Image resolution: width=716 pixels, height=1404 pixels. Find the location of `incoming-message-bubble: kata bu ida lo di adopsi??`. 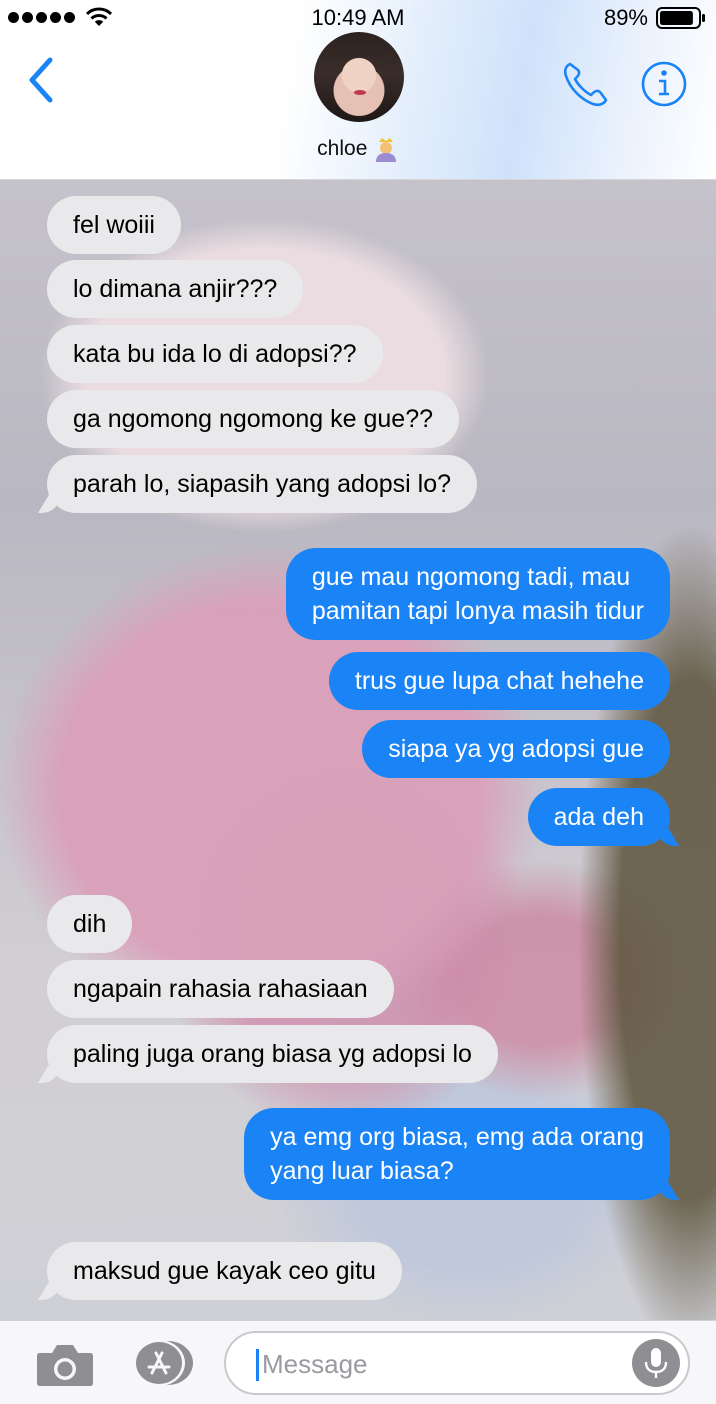

incoming-message-bubble: kata bu ida lo di adopsi?? is located at coordinates (215, 354).